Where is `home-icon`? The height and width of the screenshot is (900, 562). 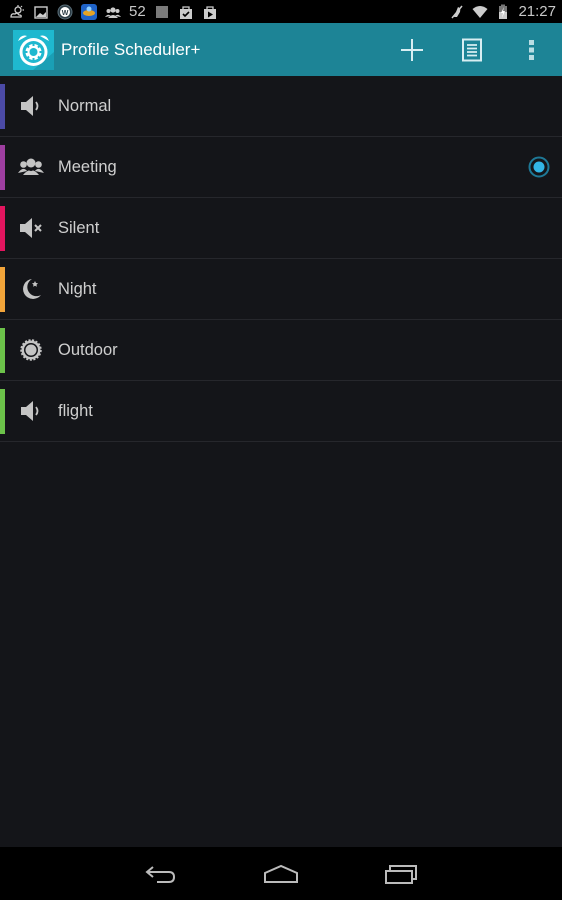 home-icon is located at coordinates (281, 873).